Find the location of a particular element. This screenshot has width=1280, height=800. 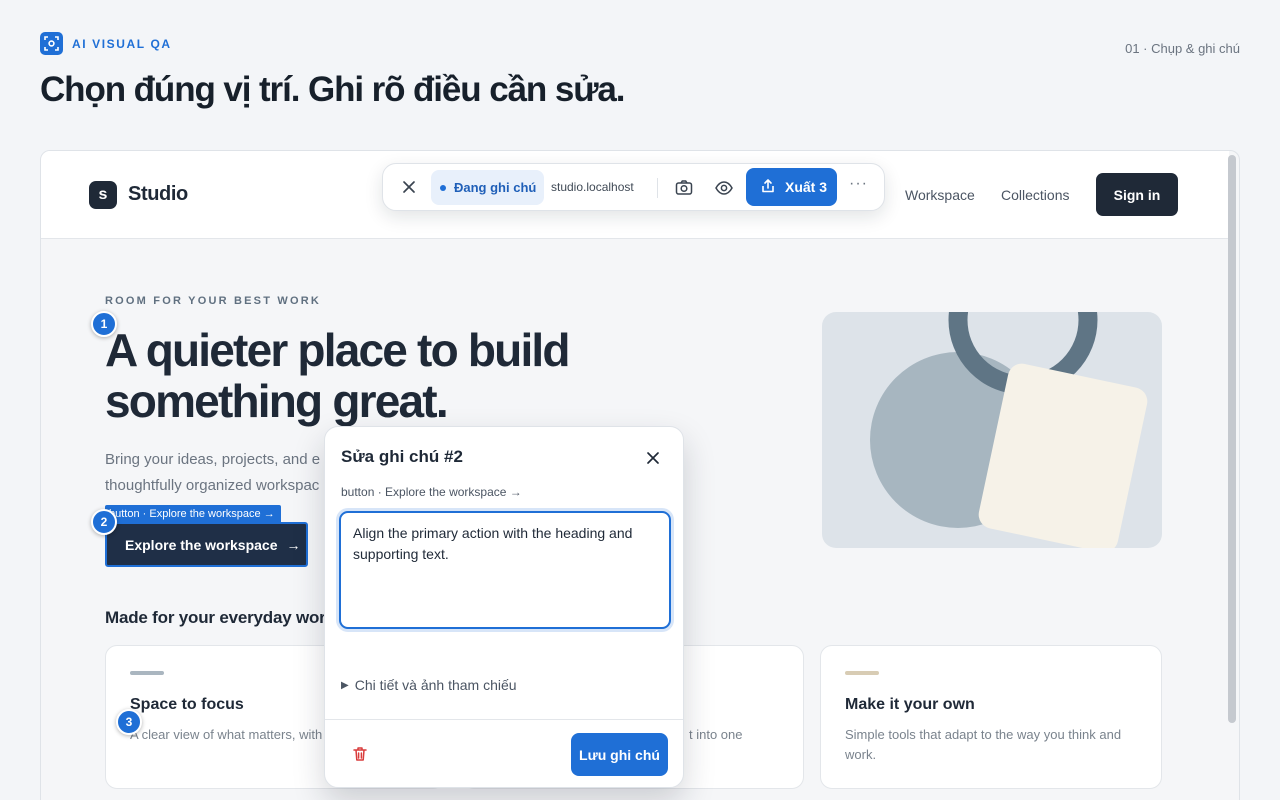

cta-label: Explore the workspace is located at coordinates (201, 544).